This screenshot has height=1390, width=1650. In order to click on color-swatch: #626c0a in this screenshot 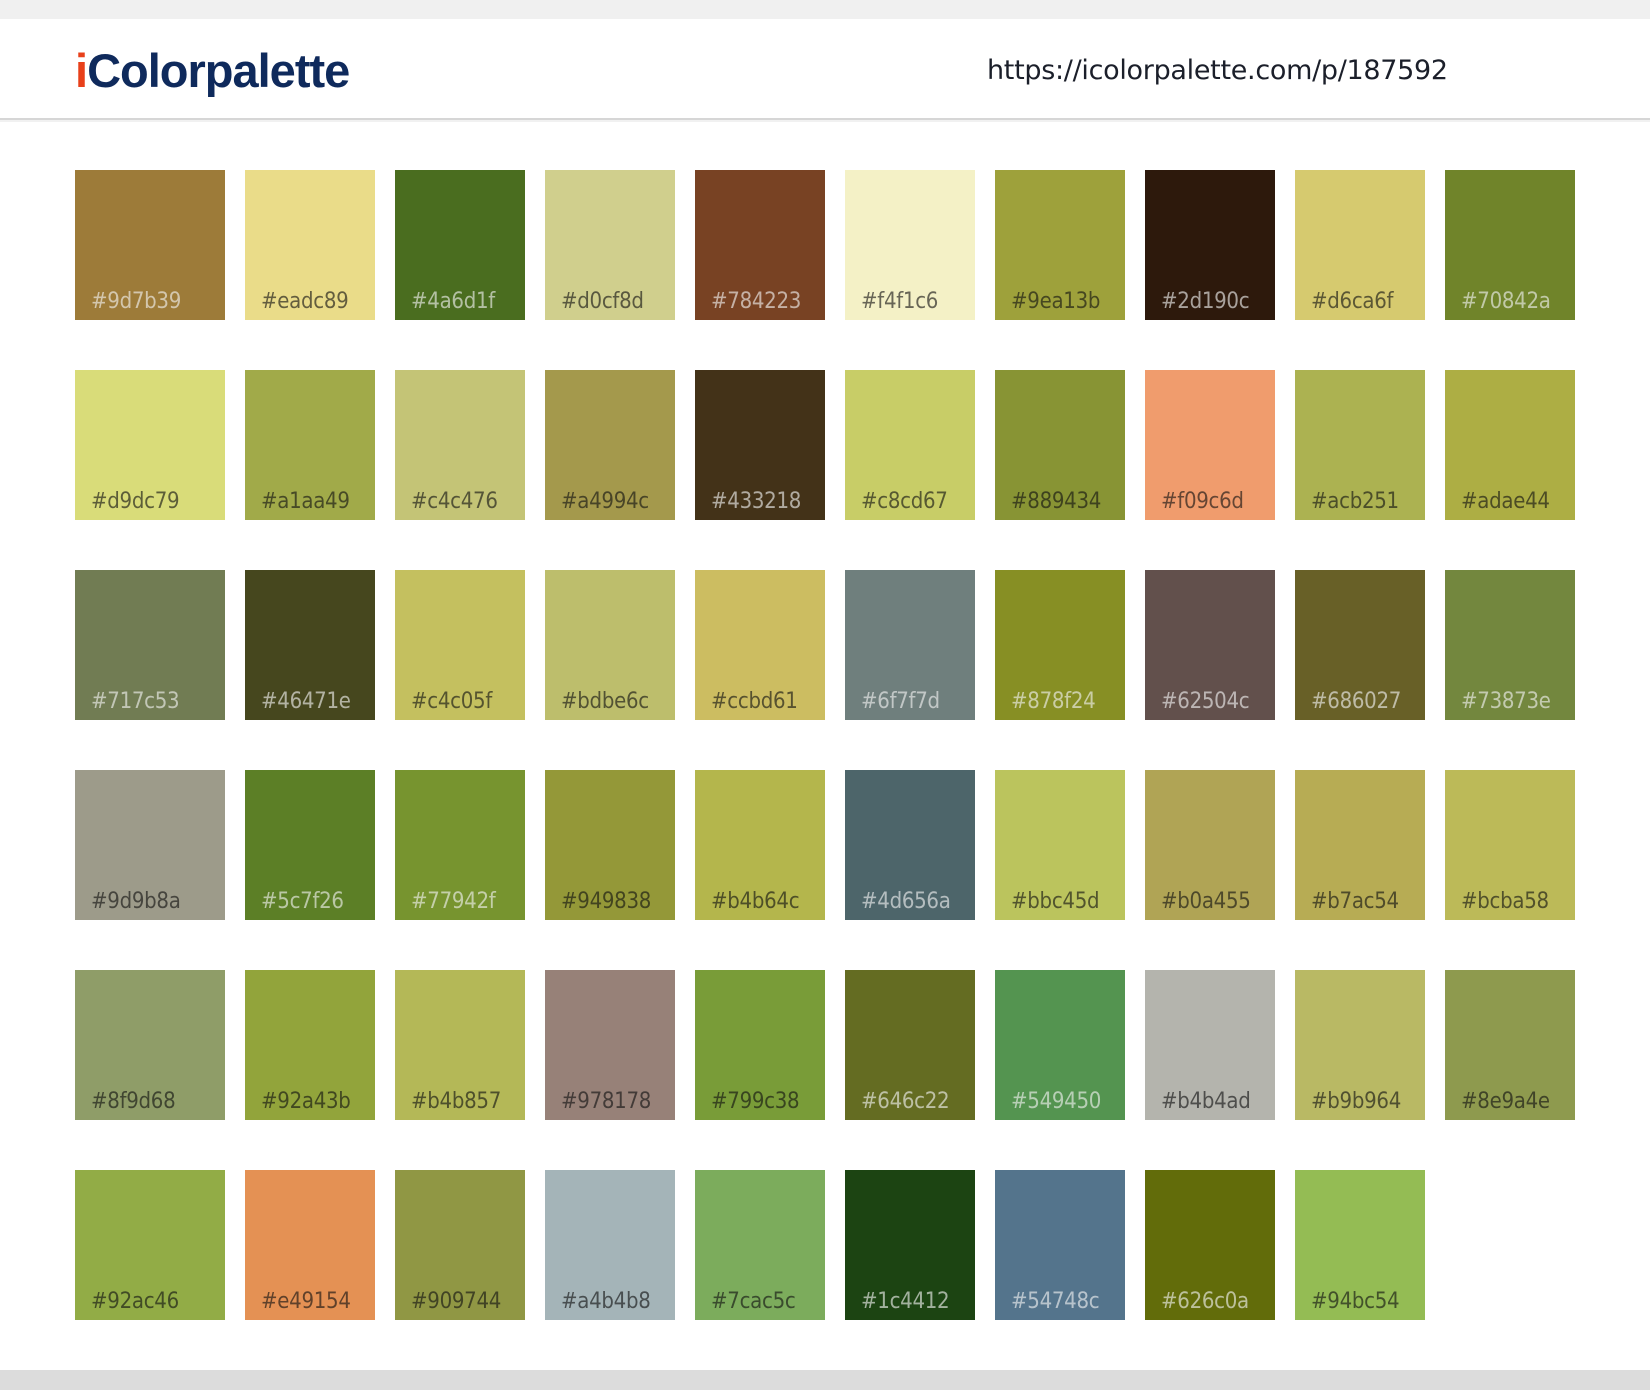, I will do `click(1210, 1245)`.